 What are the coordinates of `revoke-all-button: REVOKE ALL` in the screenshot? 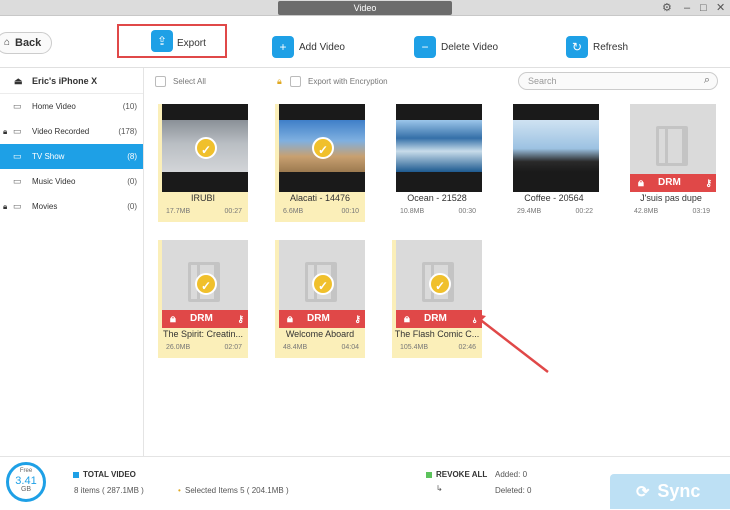 It's located at (461, 474).